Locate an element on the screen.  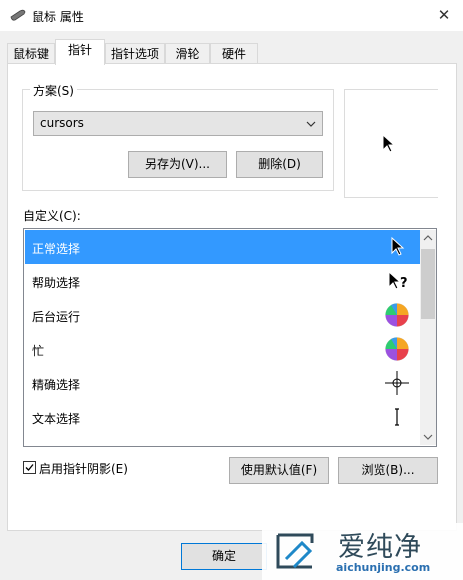
list-item: 后台运行 is located at coordinates (222, 315).